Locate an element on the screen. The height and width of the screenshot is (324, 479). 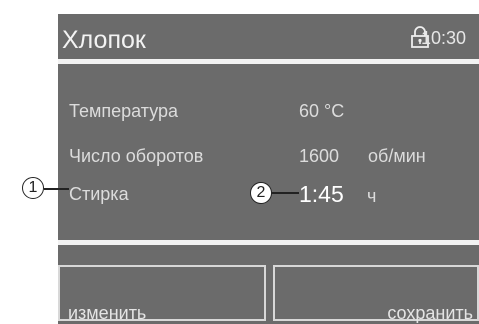
spin-speed-value: 1600 is located at coordinates (319, 156).